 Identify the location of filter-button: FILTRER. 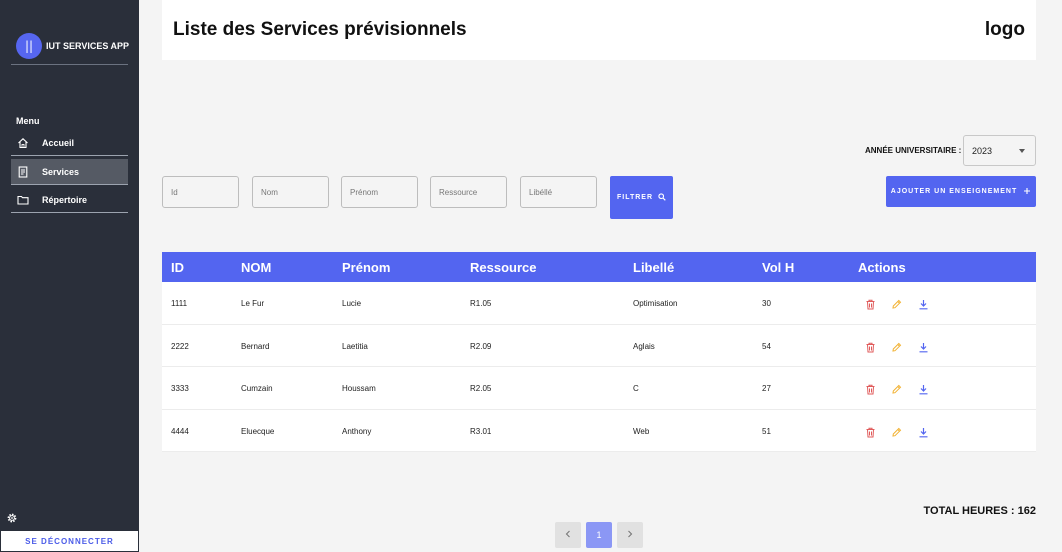
(641, 197).